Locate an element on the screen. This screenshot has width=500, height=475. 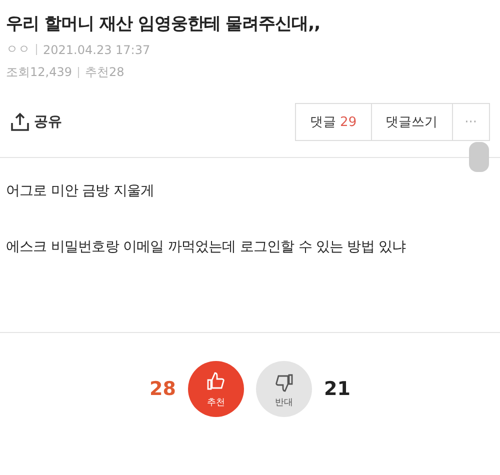
upvote-button: 추천 is located at coordinates (216, 389).